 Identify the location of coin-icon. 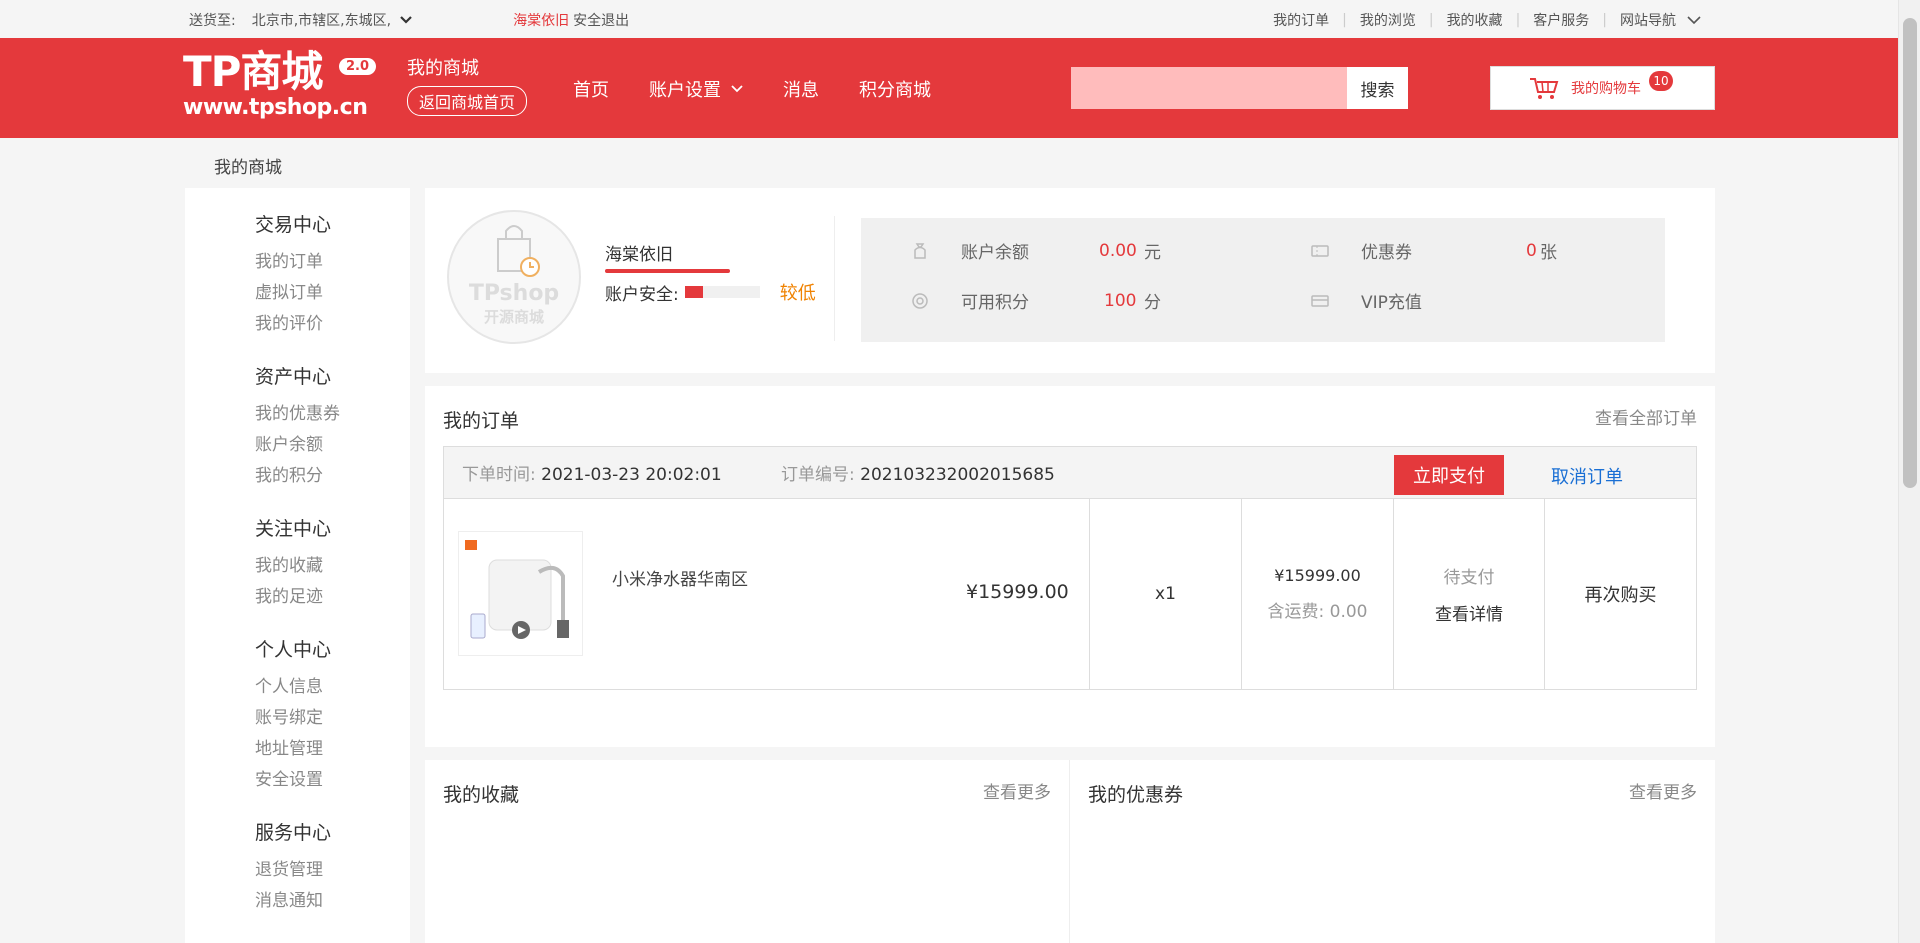
(920, 301).